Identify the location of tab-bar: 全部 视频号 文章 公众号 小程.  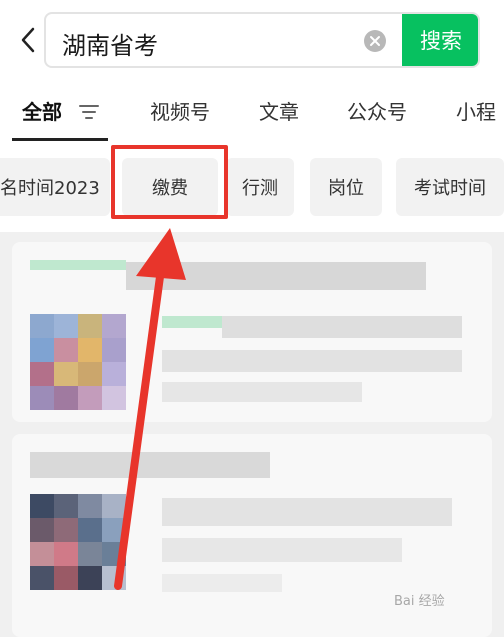
(252, 111).